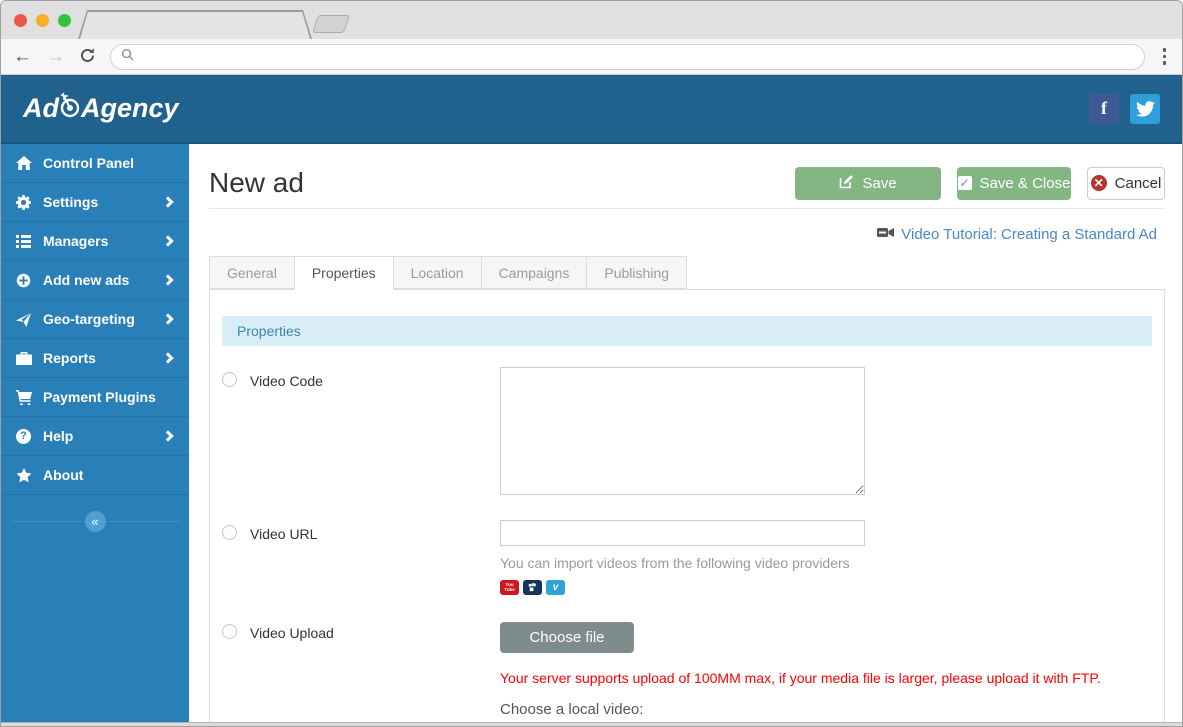  I want to click on zoom-window-icon, so click(64, 20).